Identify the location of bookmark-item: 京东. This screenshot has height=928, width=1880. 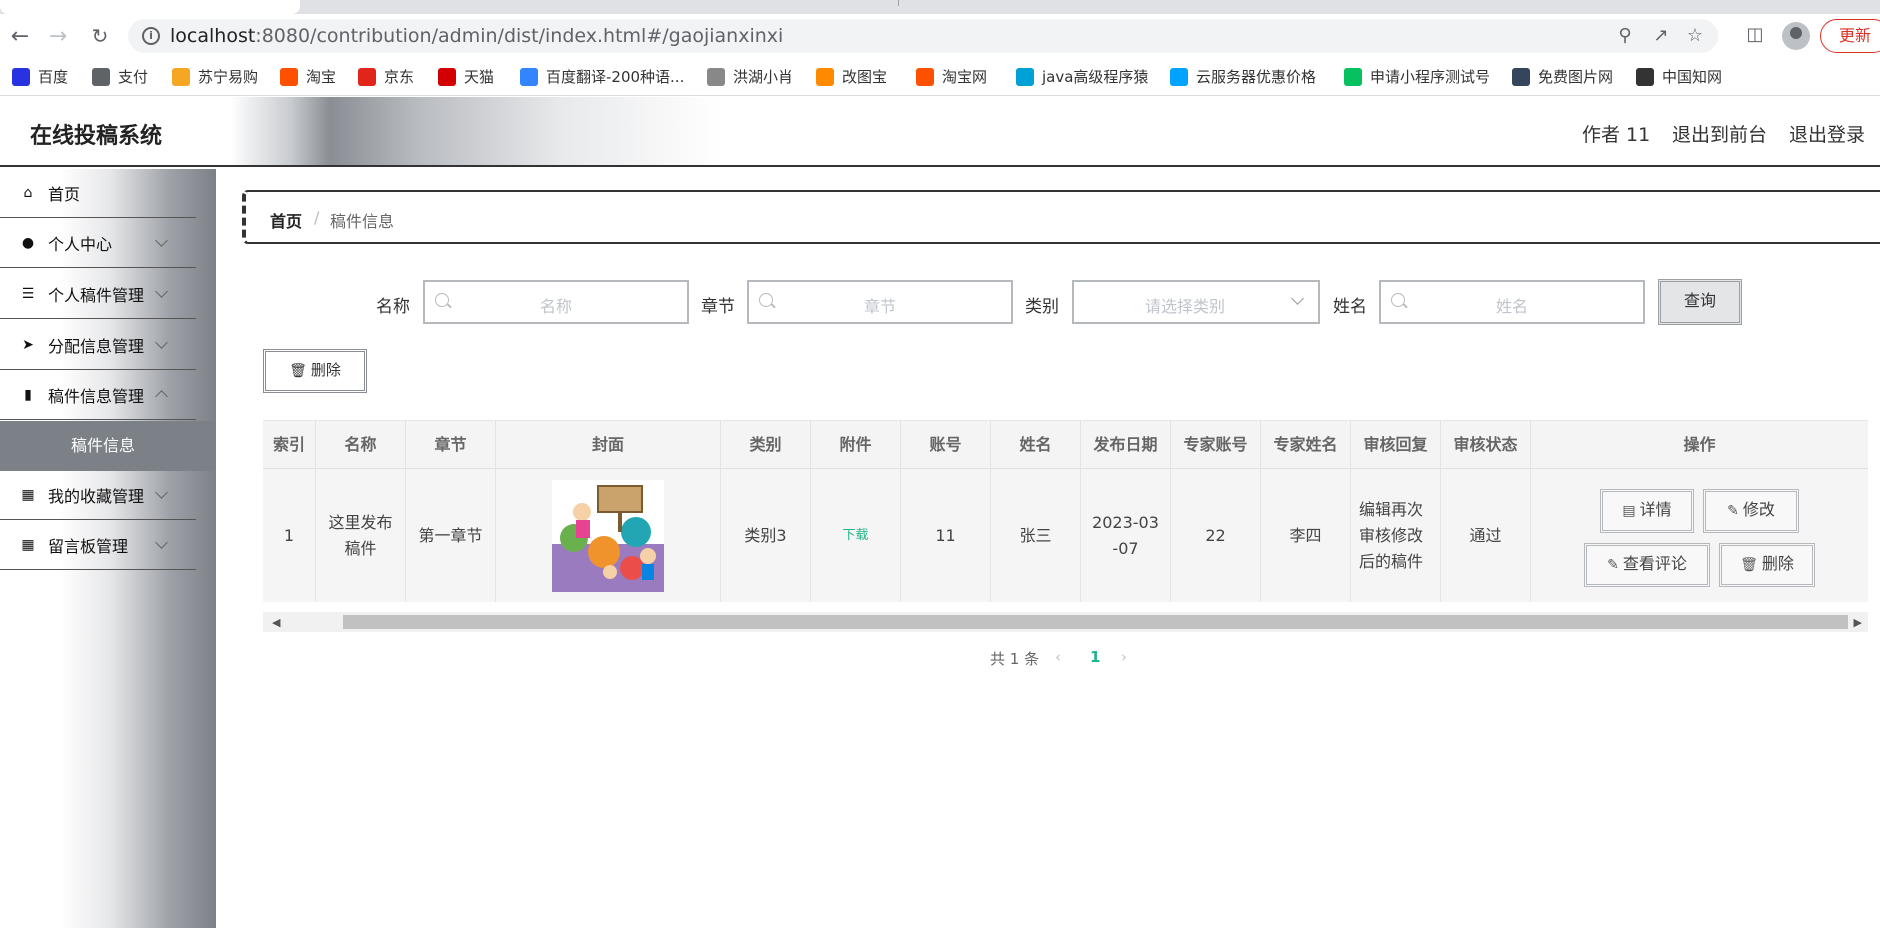
(386, 76).